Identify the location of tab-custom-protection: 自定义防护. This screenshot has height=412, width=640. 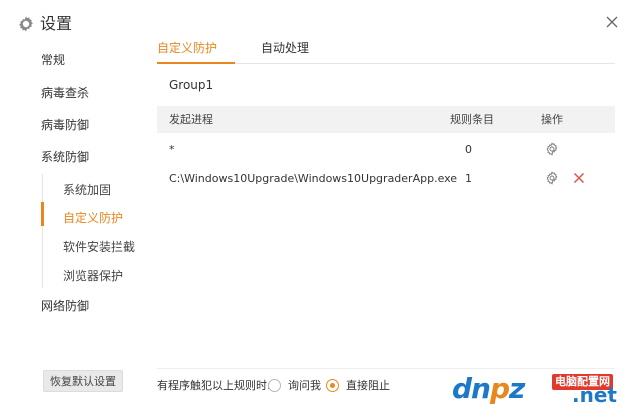
(187, 52).